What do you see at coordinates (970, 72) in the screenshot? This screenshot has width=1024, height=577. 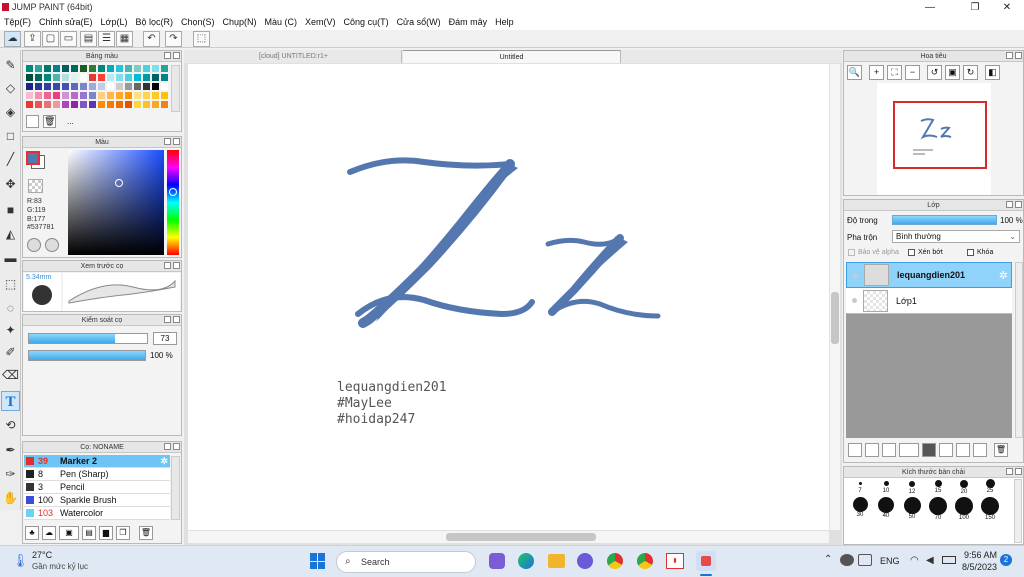 I see `rotate-right-icon: ↻` at bounding box center [970, 72].